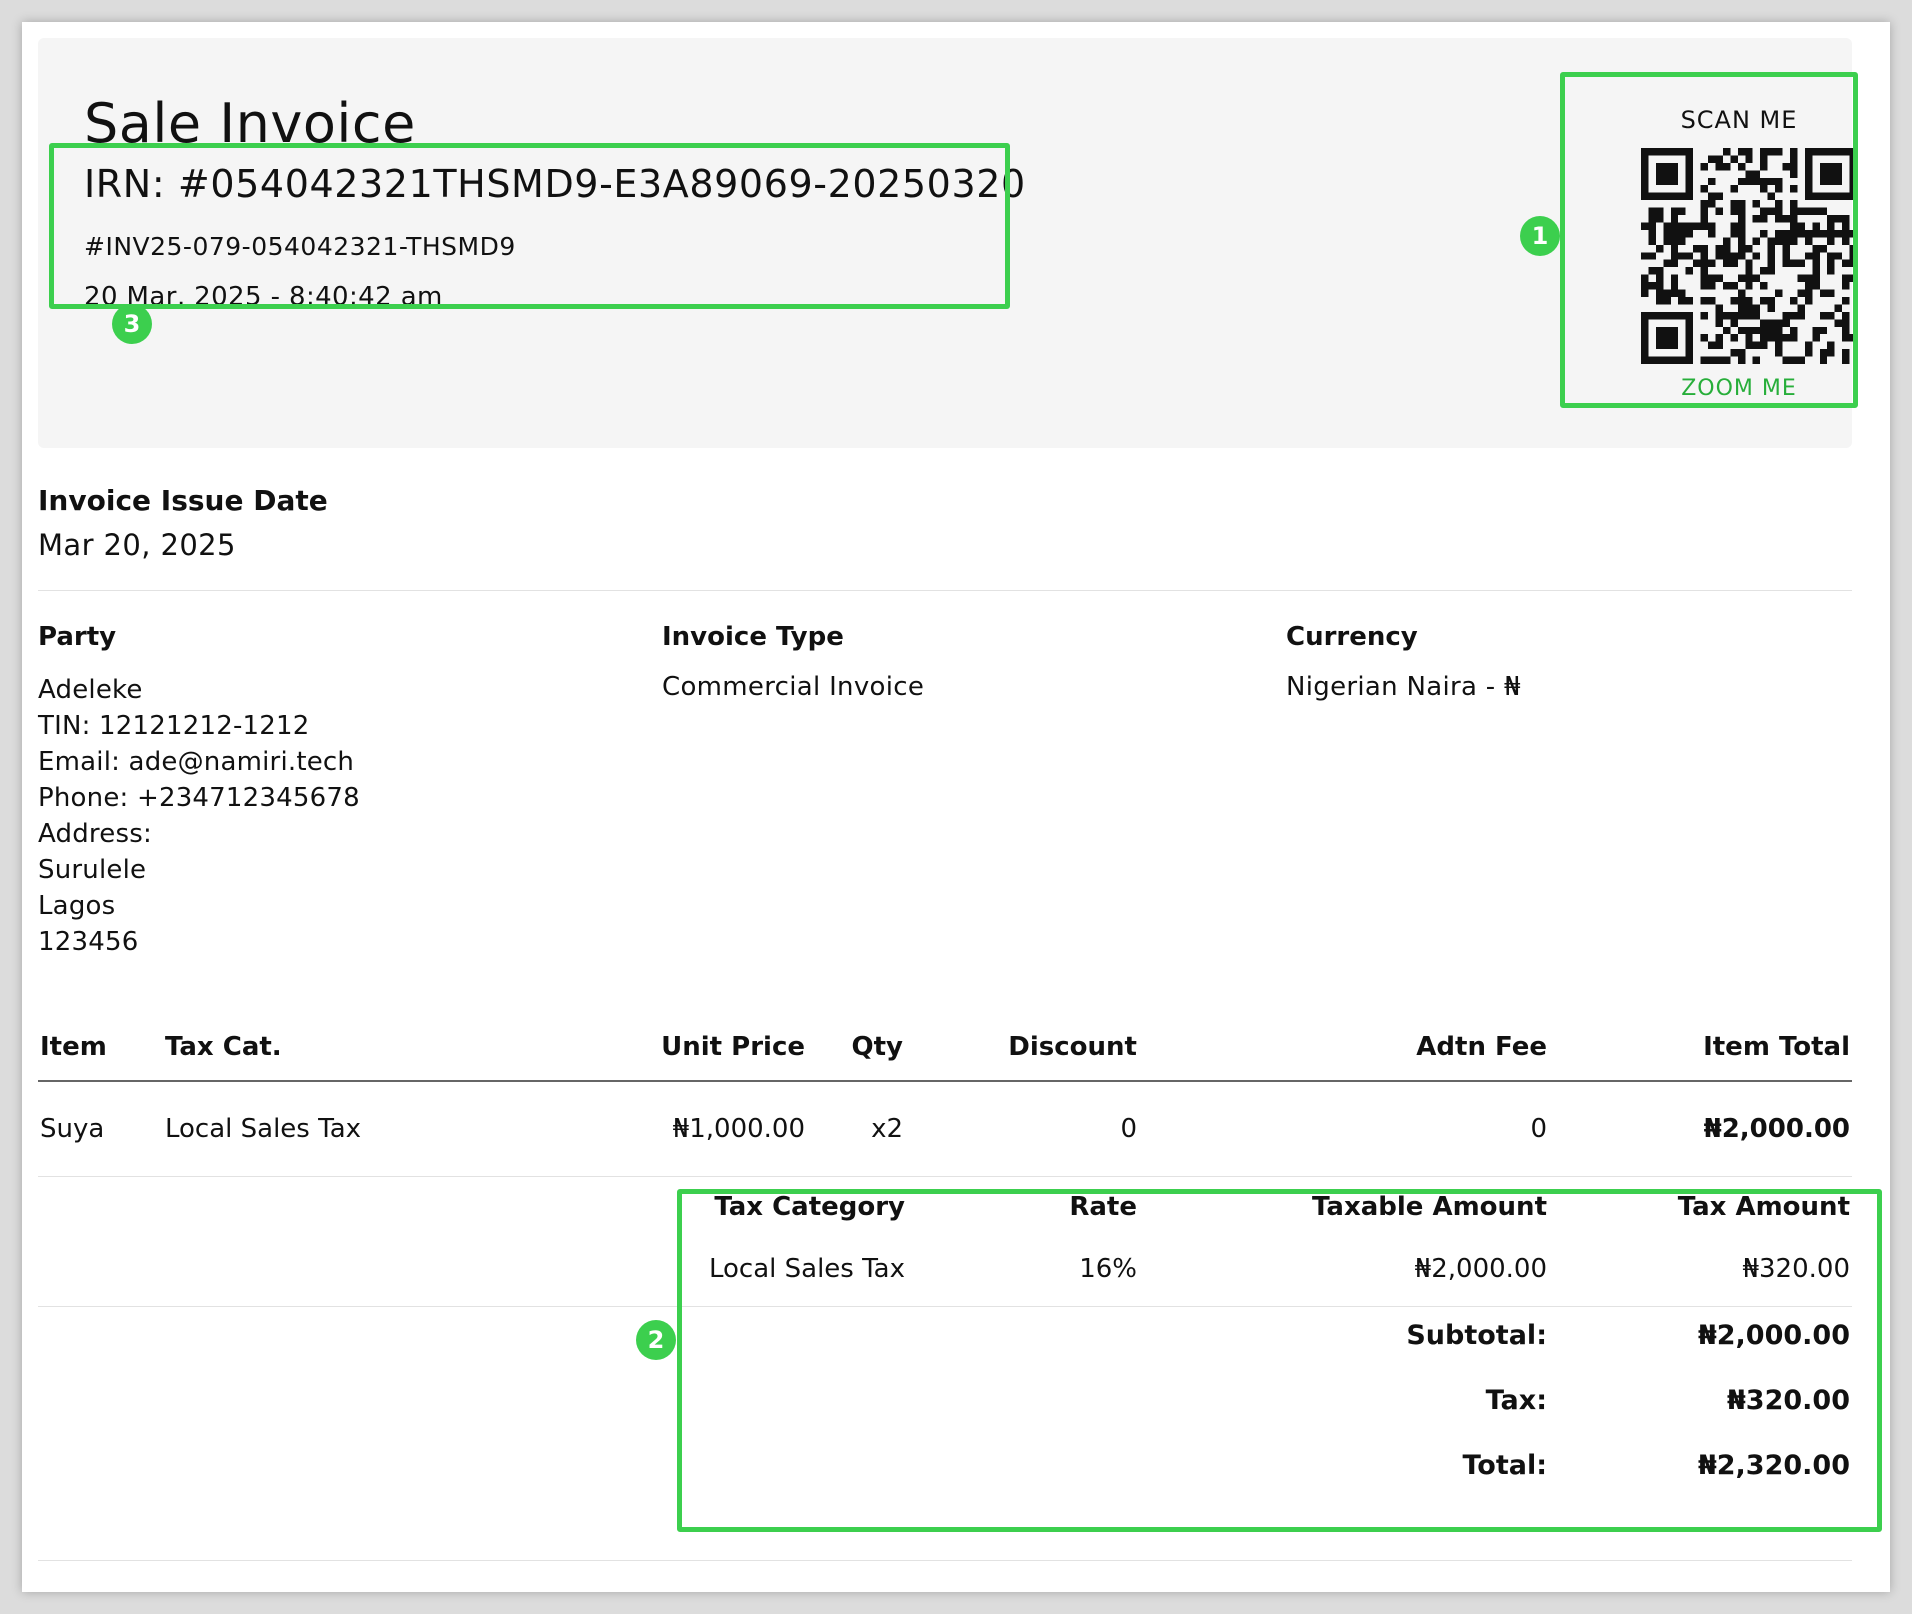 The height and width of the screenshot is (1614, 1912). Describe the element at coordinates (1352, 637) in the screenshot. I see `currency-label: Currency` at that location.